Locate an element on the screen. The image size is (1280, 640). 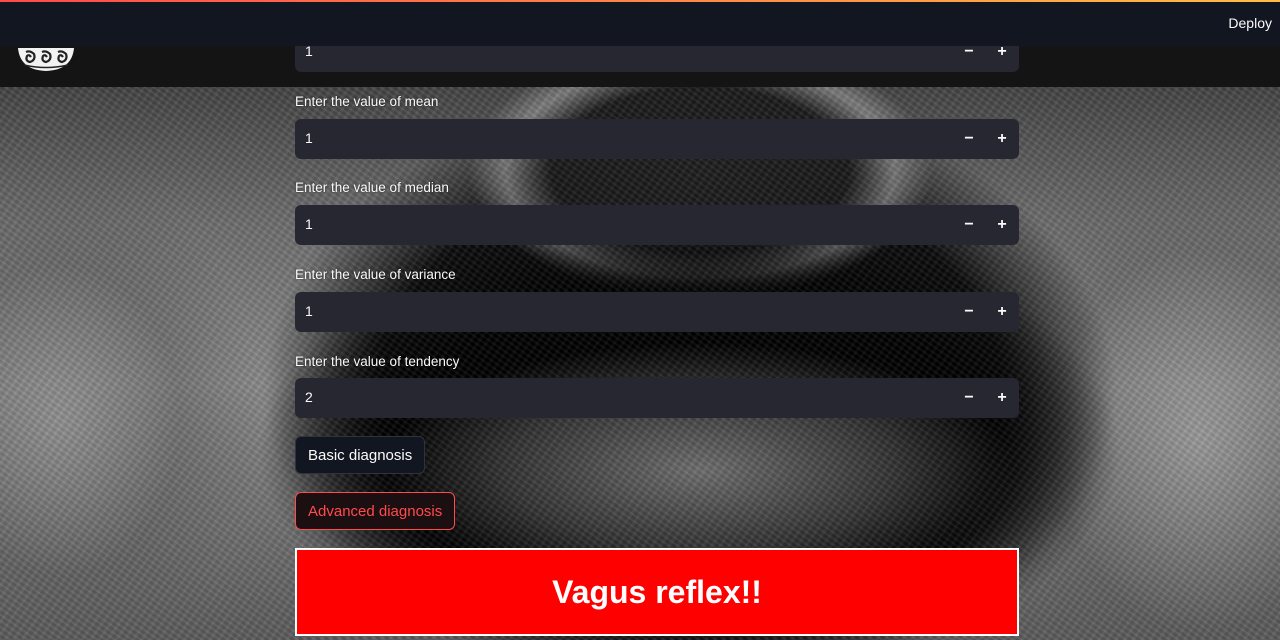
variance-label: Enter the value of variance is located at coordinates (375, 274).